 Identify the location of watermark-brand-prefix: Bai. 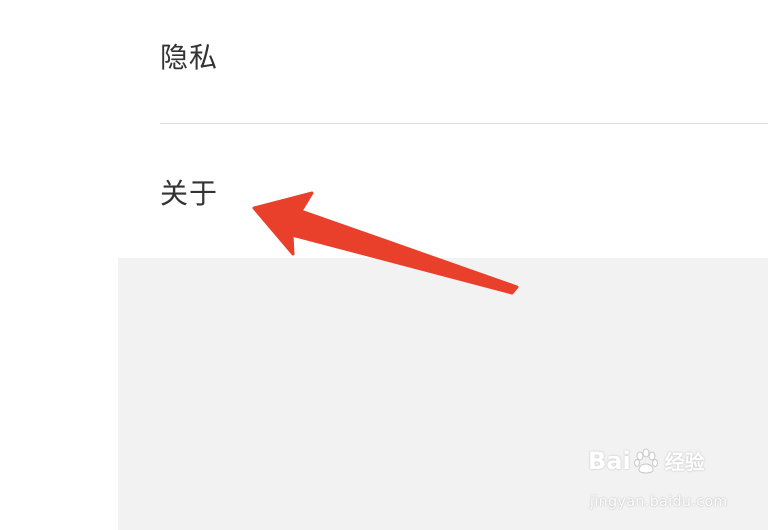
(609, 460).